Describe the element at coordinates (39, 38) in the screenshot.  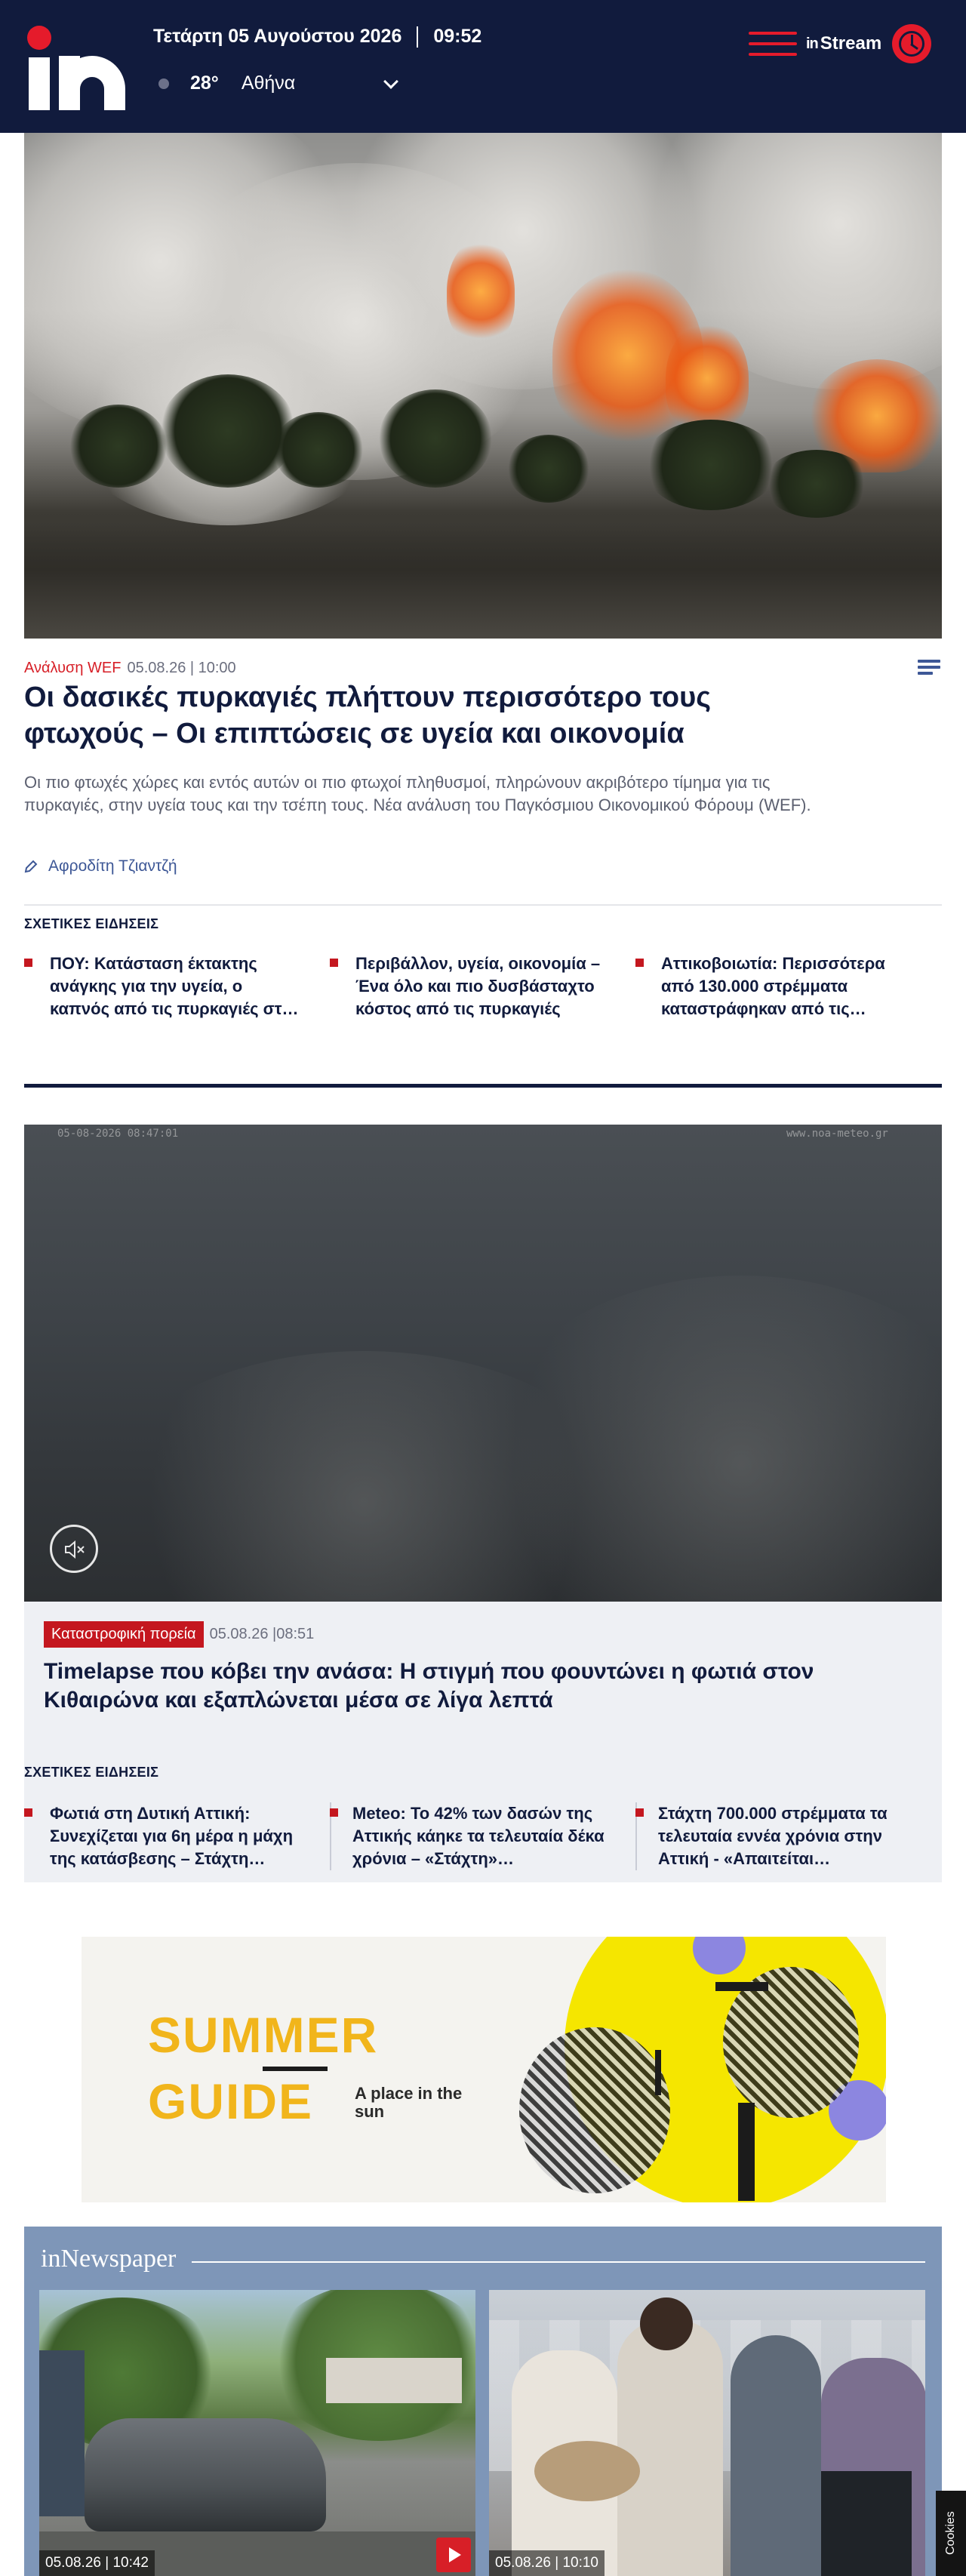
I see `logo-dot` at that location.